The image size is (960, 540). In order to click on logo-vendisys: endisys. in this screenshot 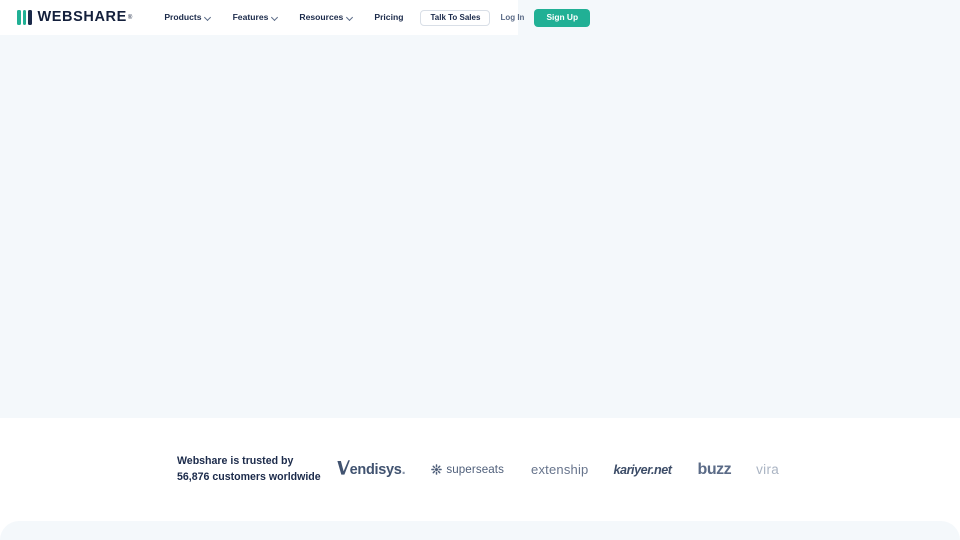, I will do `click(371, 470)`.